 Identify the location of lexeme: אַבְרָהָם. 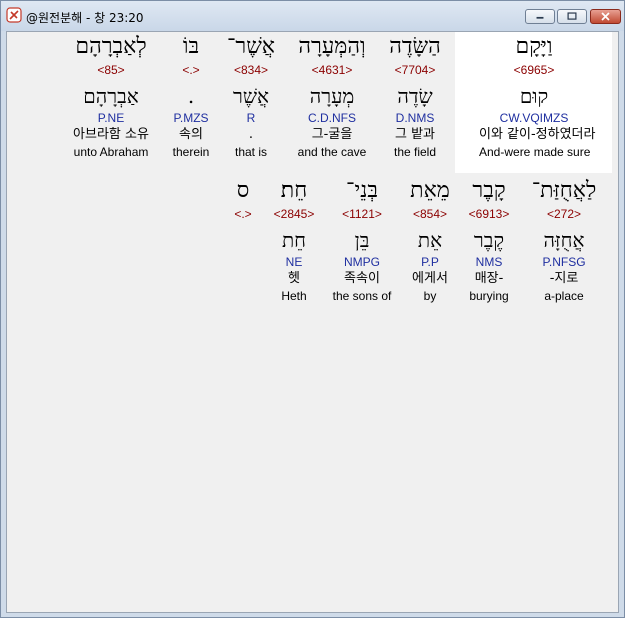
(111, 96).